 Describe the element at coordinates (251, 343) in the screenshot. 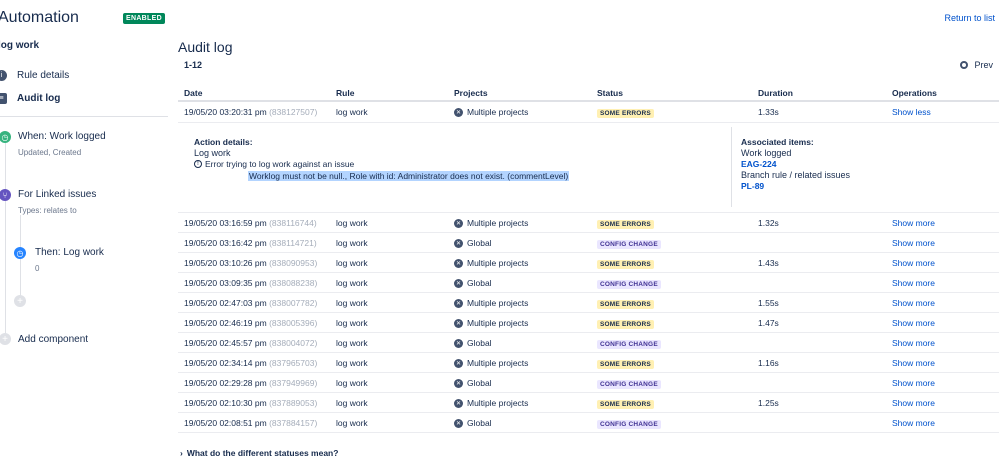

I see `row-date: 19/05/20 02:45:57 pm (838004072)` at that location.